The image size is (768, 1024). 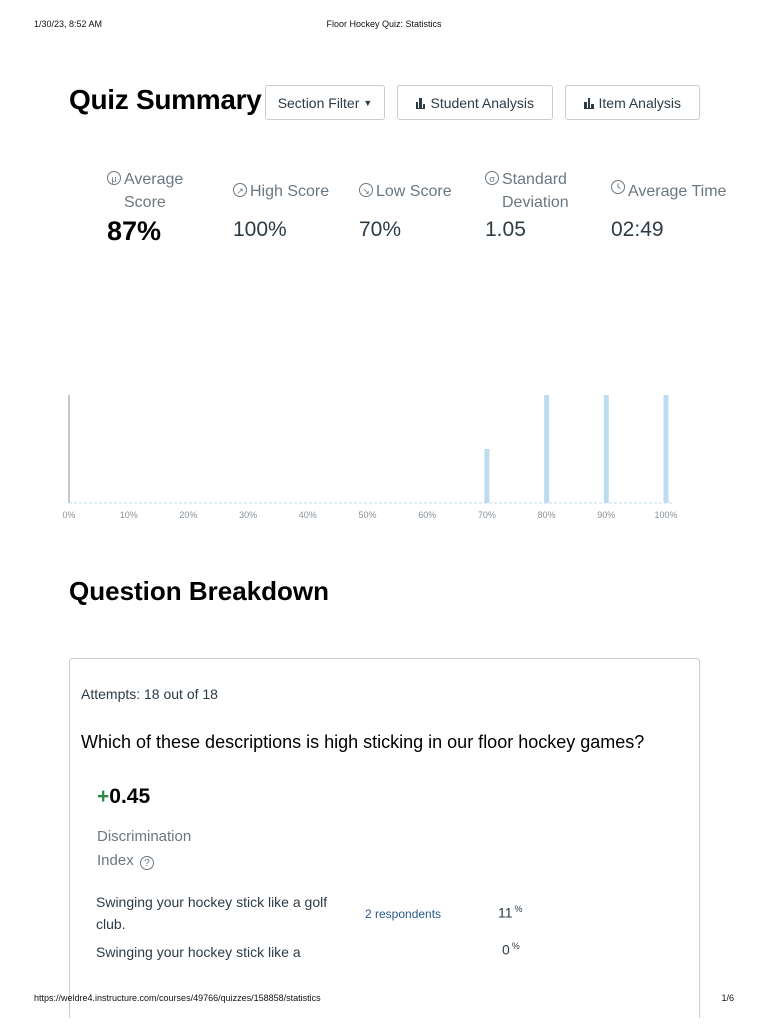 What do you see at coordinates (492, 178) in the screenshot?
I see `sigma-icon: σ` at bounding box center [492, 178].